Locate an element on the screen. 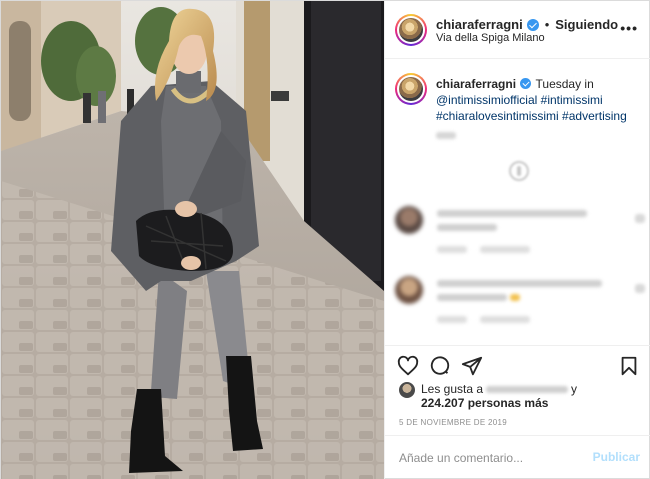 The height and width of the screenshot is (479, 650). publish-button: Publicar is located at coordinates (616, 457).